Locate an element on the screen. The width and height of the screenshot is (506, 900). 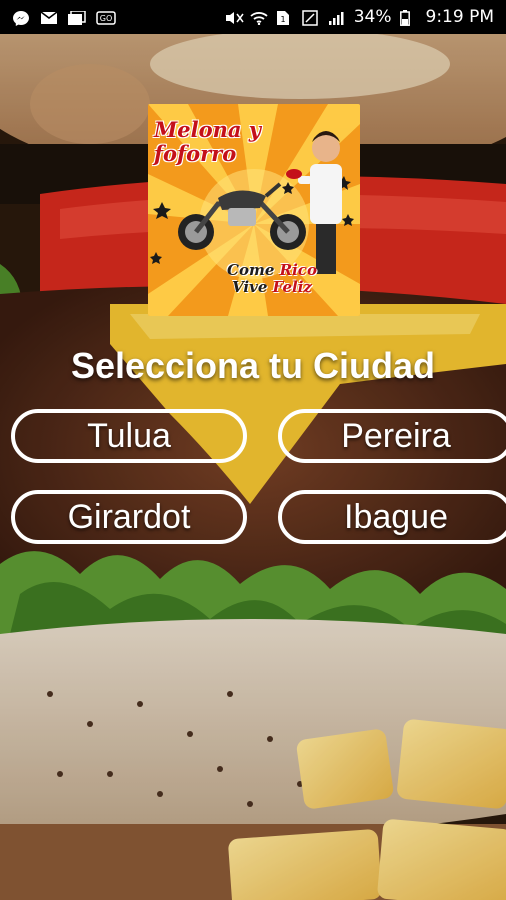
notification-icons: GO is located at coordinates (58, 18).